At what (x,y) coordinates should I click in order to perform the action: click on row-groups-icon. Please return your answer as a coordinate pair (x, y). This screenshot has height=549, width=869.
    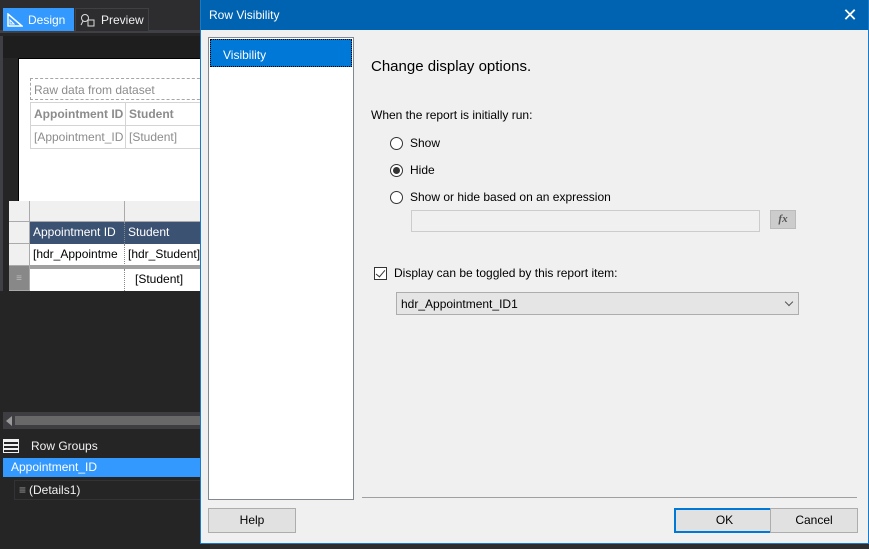
    Looking at the image, I should click on (11, 446).